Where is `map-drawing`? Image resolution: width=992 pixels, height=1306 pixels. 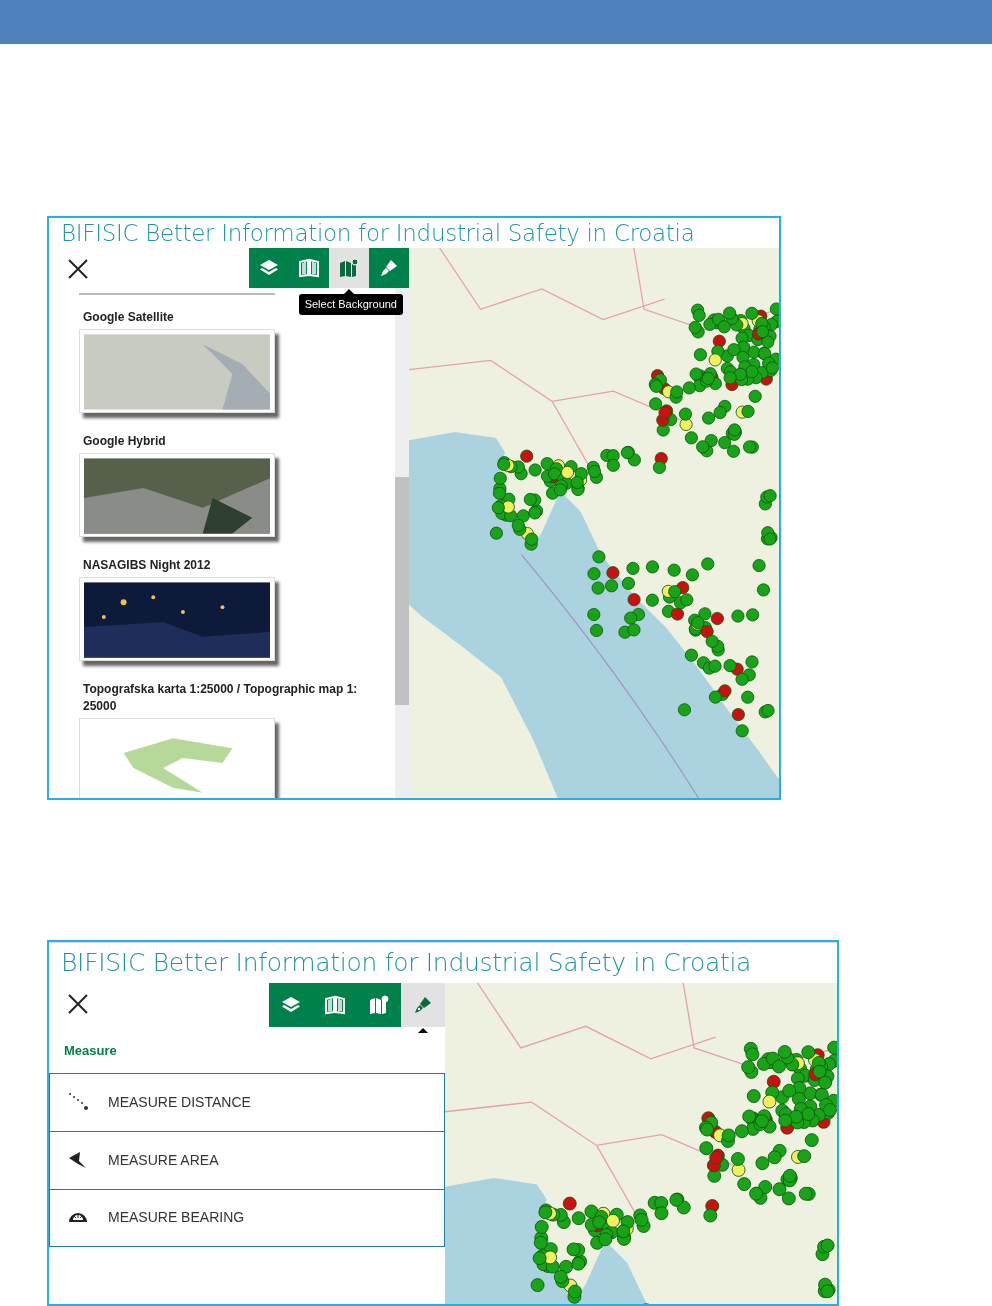 map-drawing is located at coordinates (641, 1143).